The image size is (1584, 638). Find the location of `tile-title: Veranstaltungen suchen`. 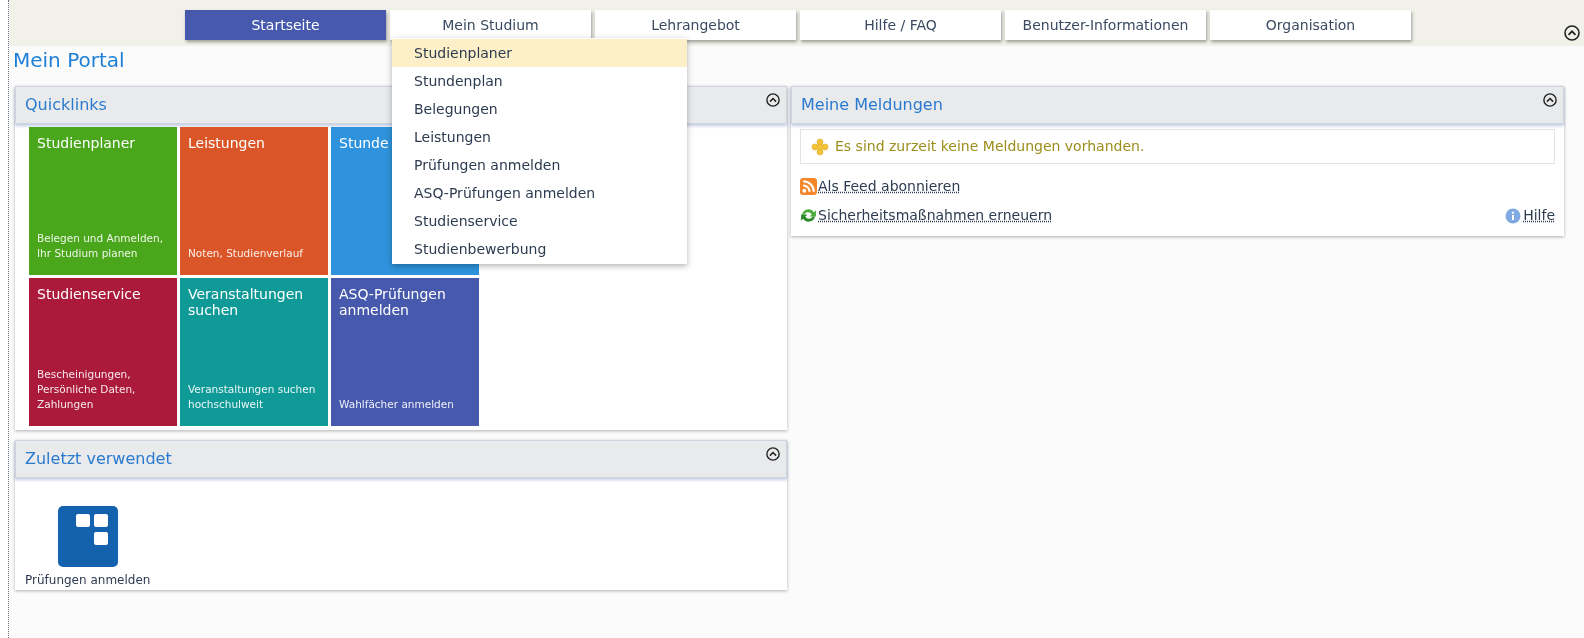

tile-title: Veranstaltungen suchen is located at coordinates (246, 302).